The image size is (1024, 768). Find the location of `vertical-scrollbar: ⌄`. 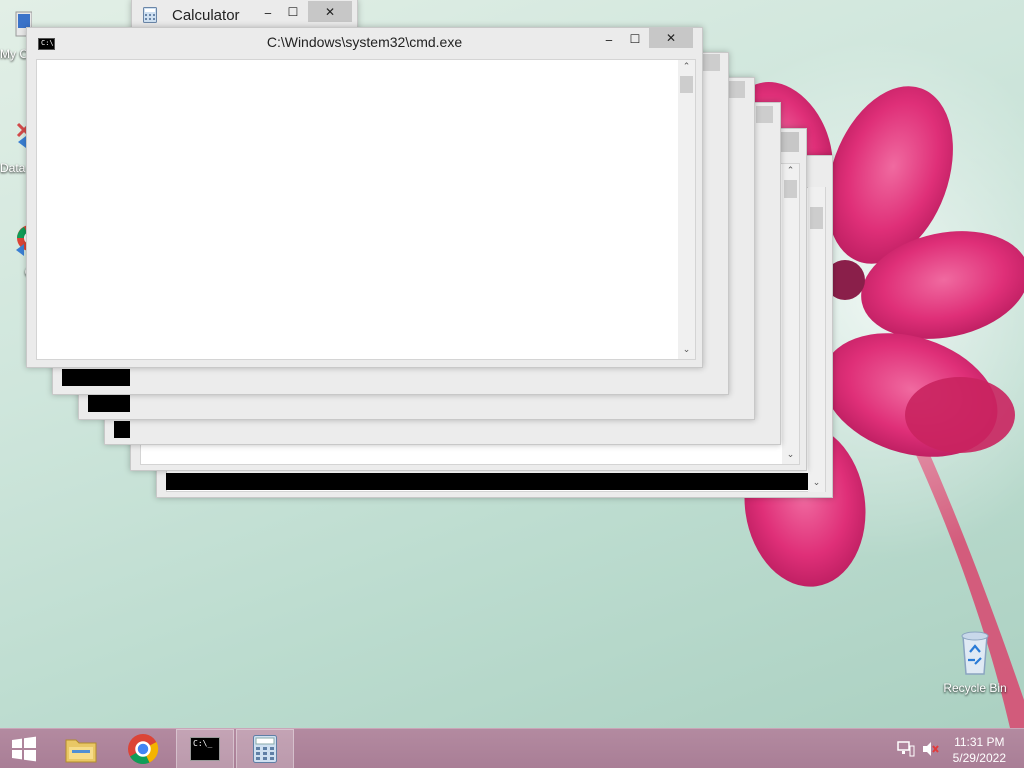

vertical-scrollbar: ⌄ is located at coordinates (816, 339).